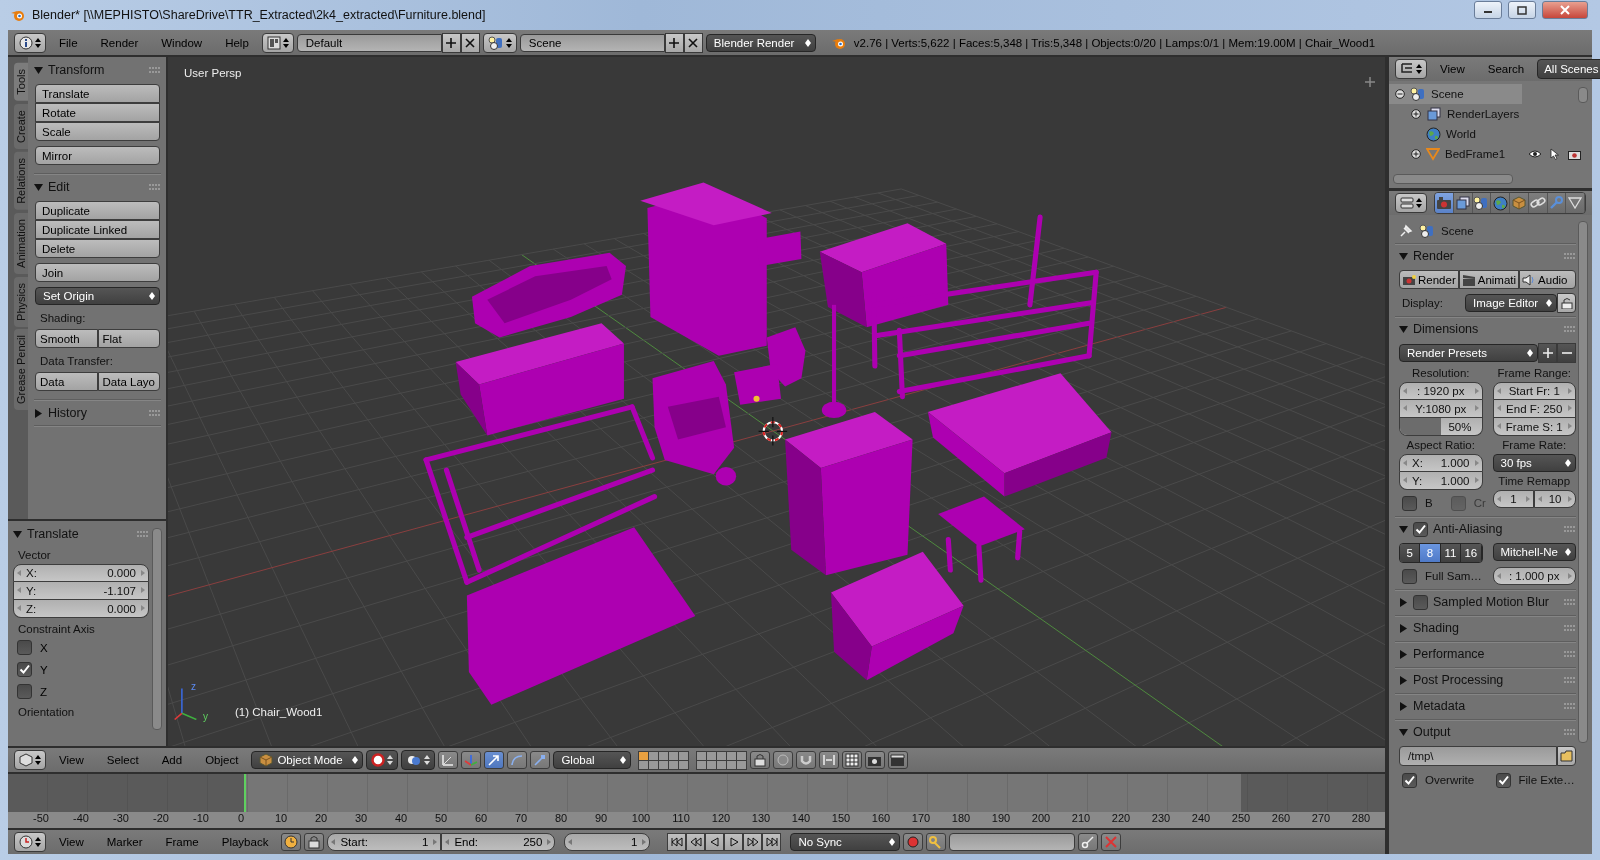 Image resolution: width=1600 pixels, height=860 pixels. Describe the element at coordinates (128, 338) in the screenshot. I see `tool-button: Flat` at that location.